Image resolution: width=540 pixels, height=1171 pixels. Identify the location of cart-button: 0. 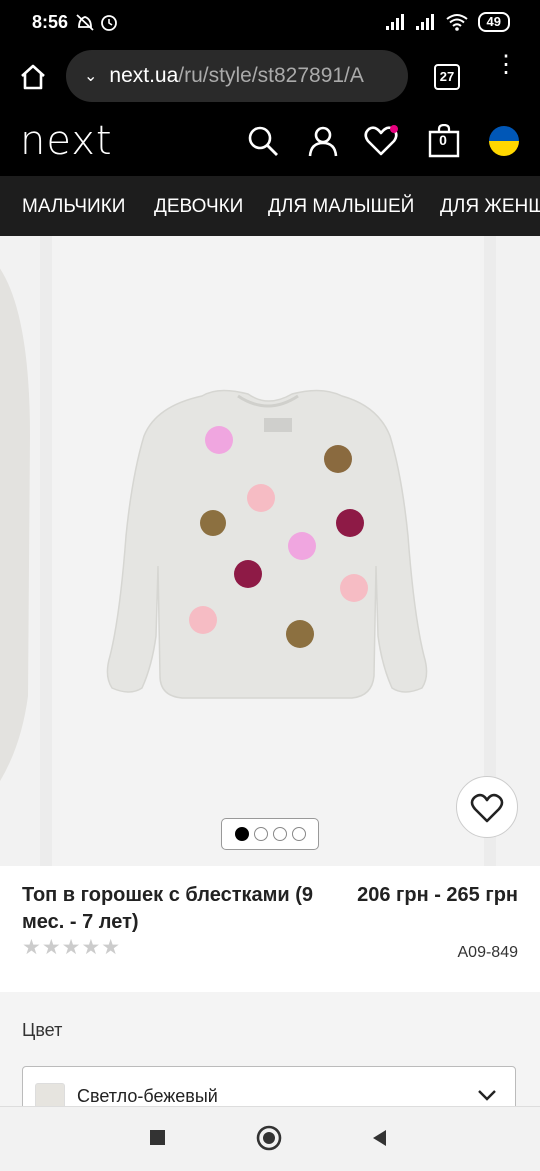
(445, 140).